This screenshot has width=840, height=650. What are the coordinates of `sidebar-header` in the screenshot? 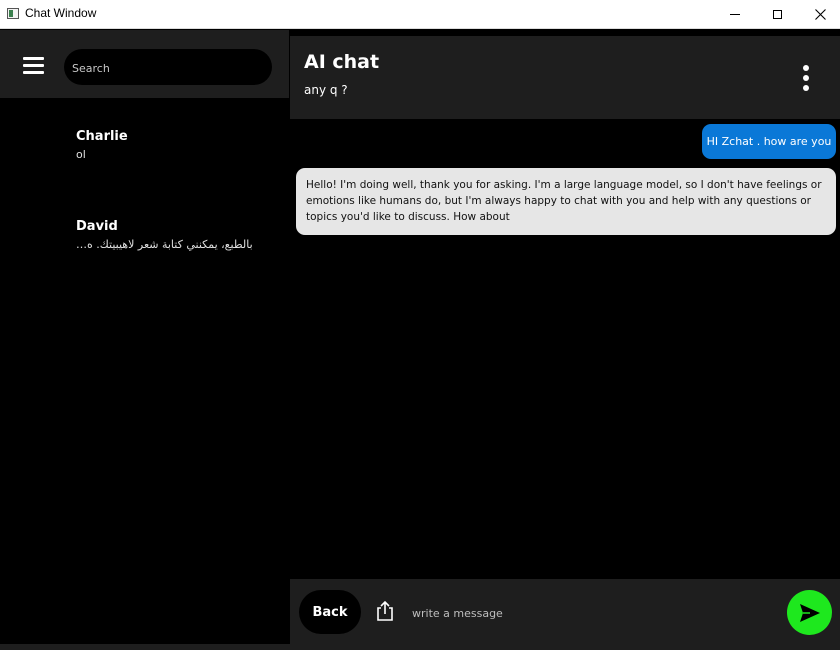 It's located at (144, 64).